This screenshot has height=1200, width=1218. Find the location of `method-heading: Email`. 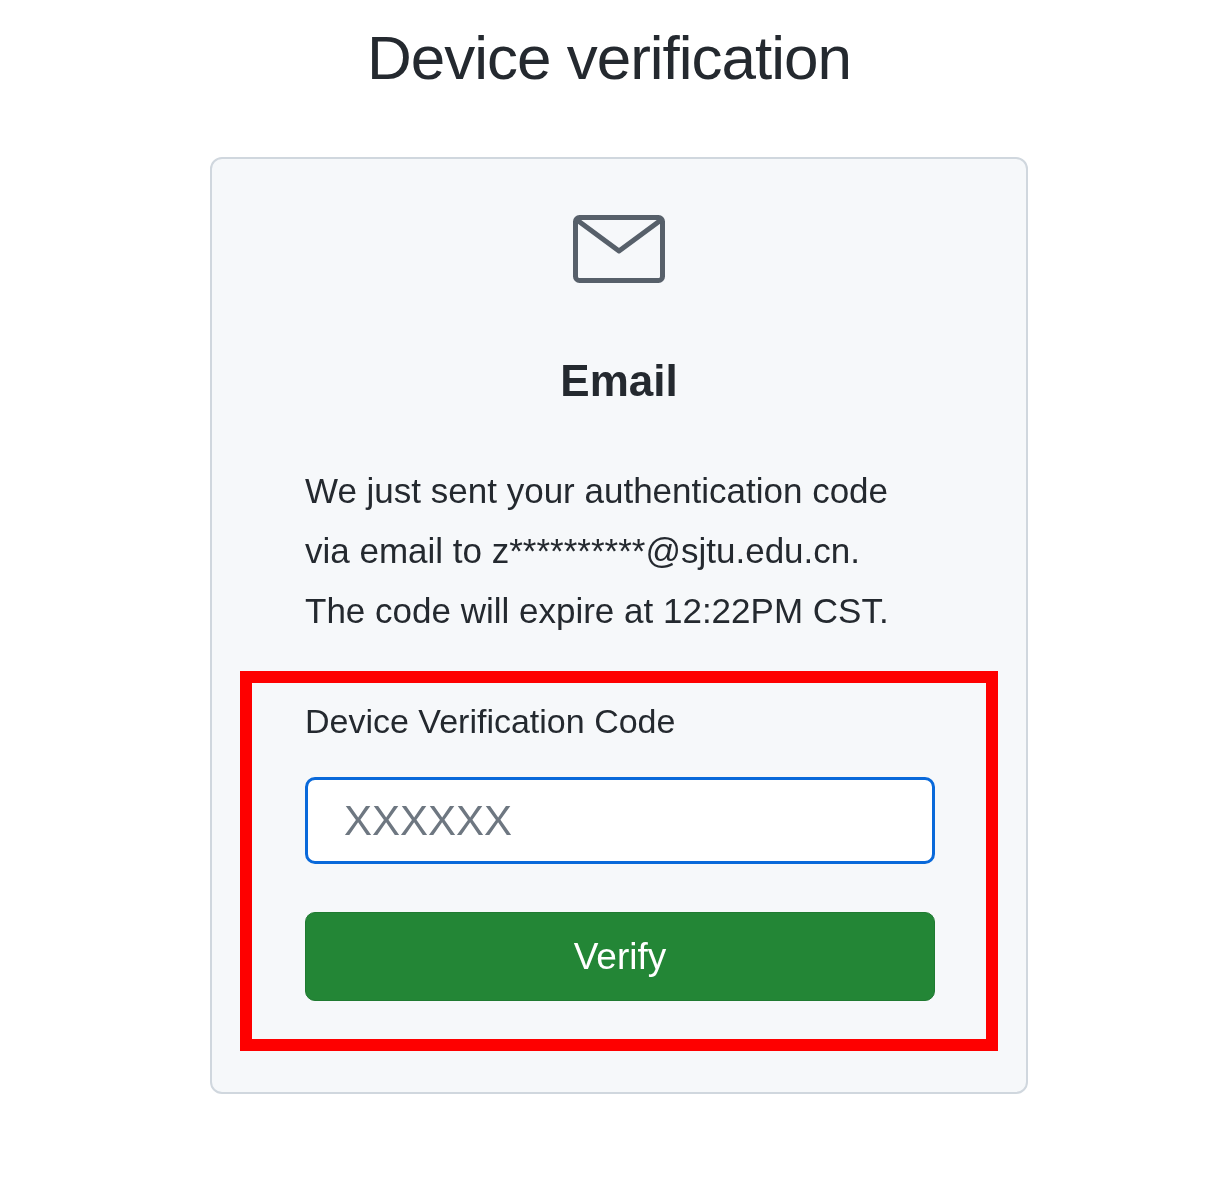

method-heading: Email is located at coordinates (619, 381).